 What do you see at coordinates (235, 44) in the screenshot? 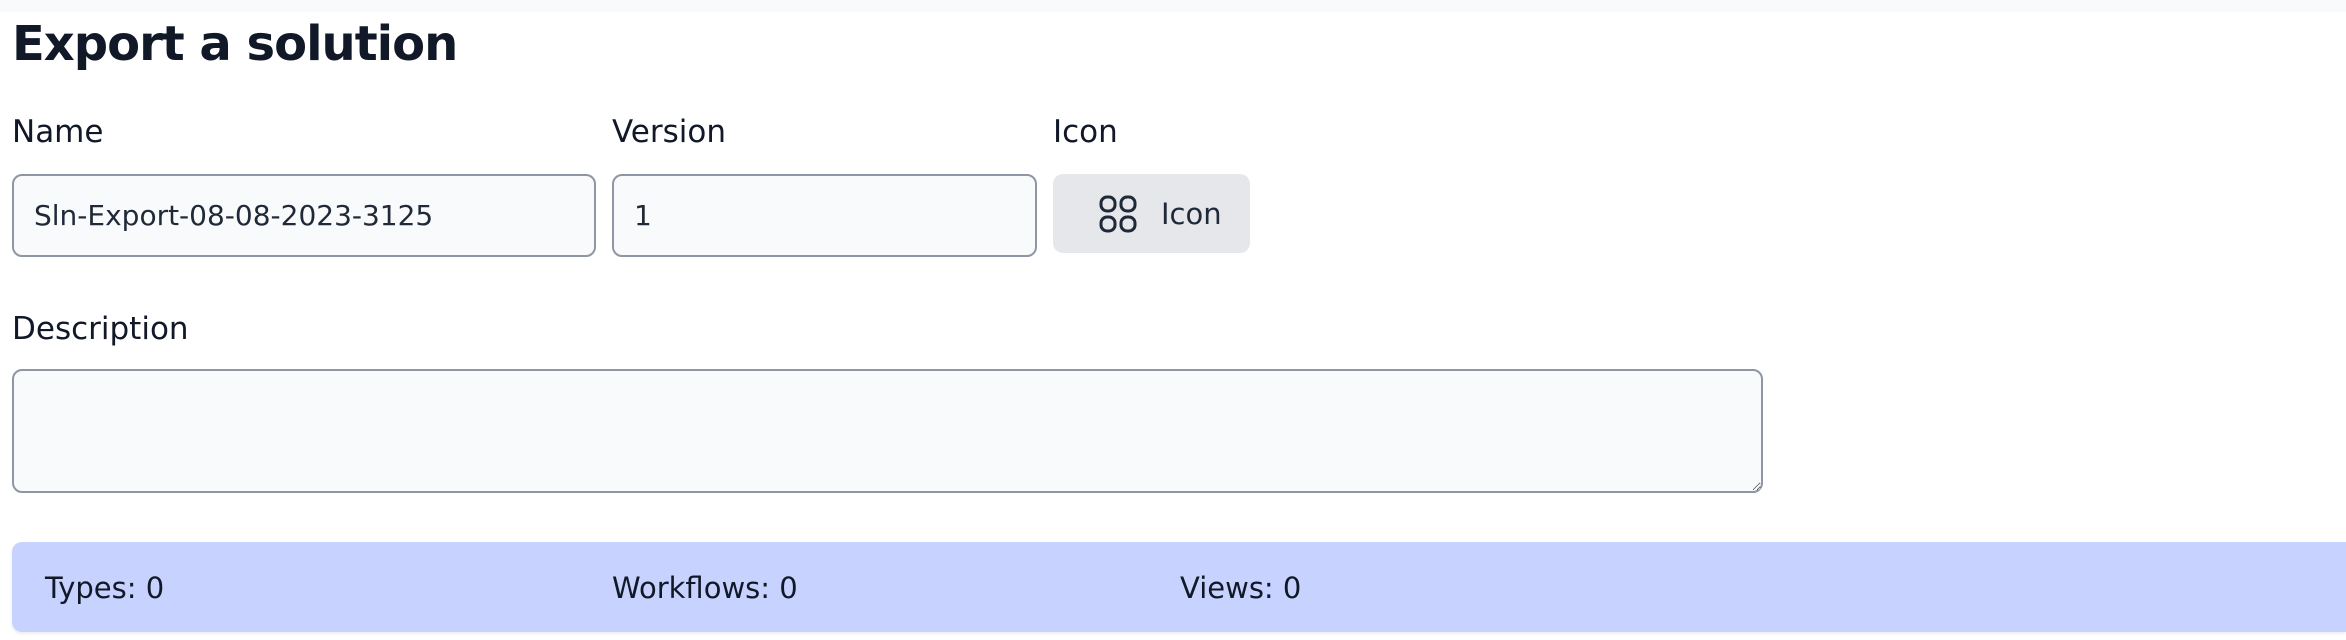
I see `page-title: Export a solution` at bounding box center [235, 44].